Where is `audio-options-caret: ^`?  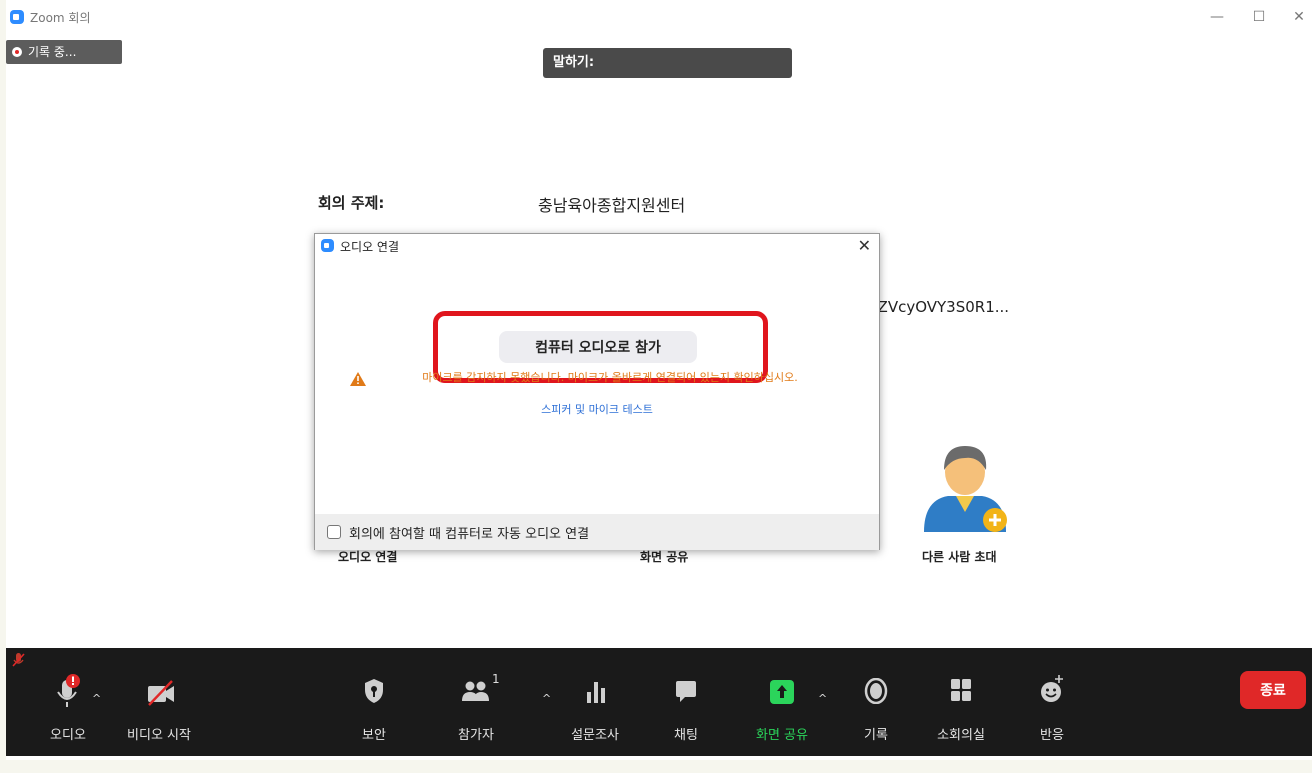 audio-options-caret: ^ is located at coordinates (96, 698).